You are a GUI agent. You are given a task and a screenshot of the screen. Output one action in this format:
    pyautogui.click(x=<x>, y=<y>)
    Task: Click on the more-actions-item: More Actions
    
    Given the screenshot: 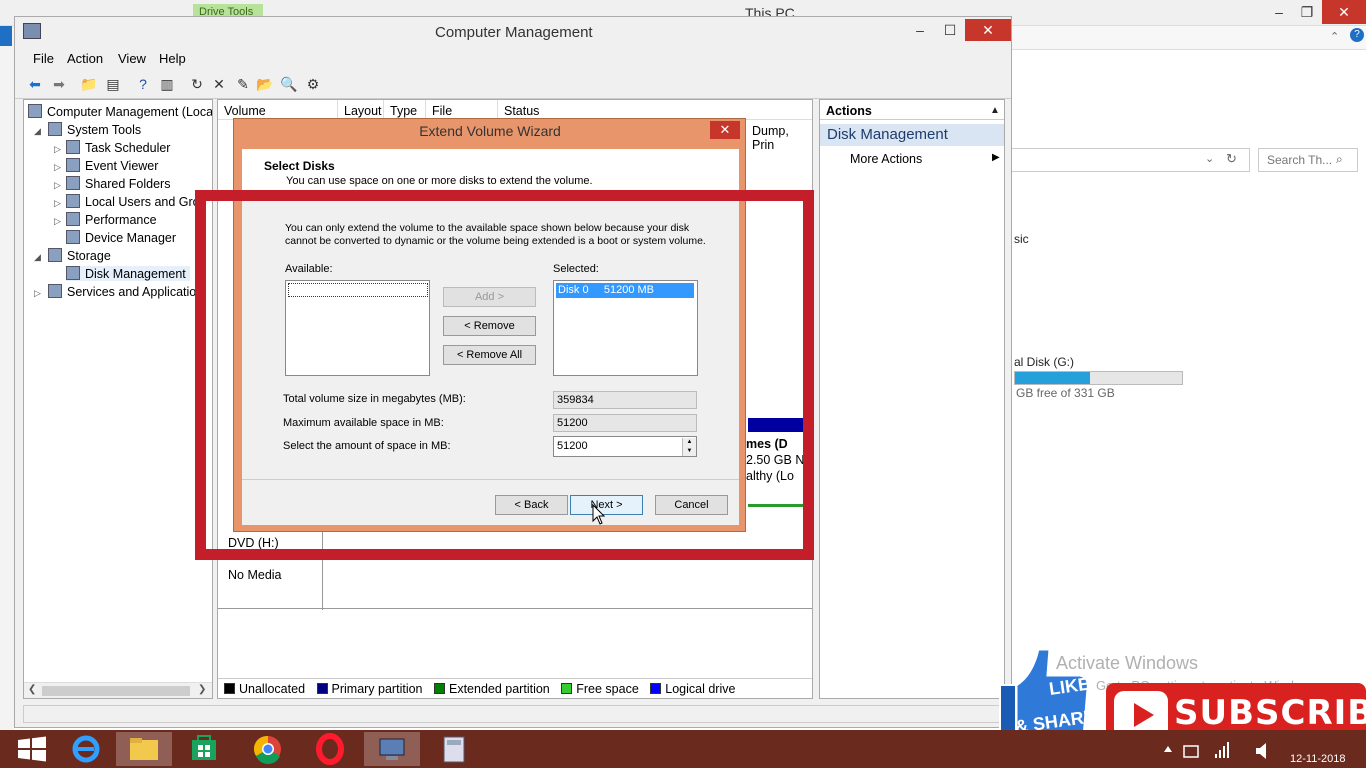 What is the action you would take?
    pyautogui.click(x=886, y=159)
    